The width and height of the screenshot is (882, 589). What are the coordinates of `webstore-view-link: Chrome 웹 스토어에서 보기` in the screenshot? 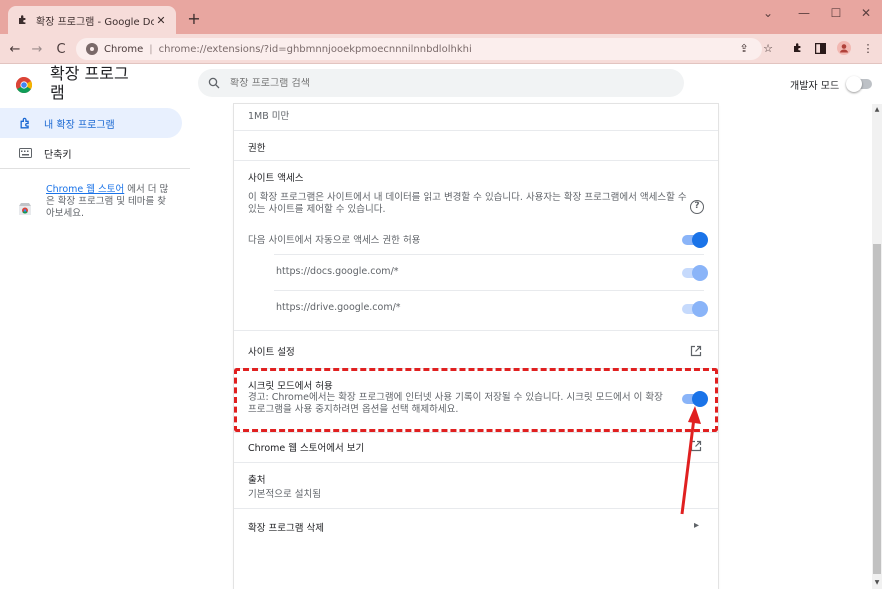 It's located at (306, 447).